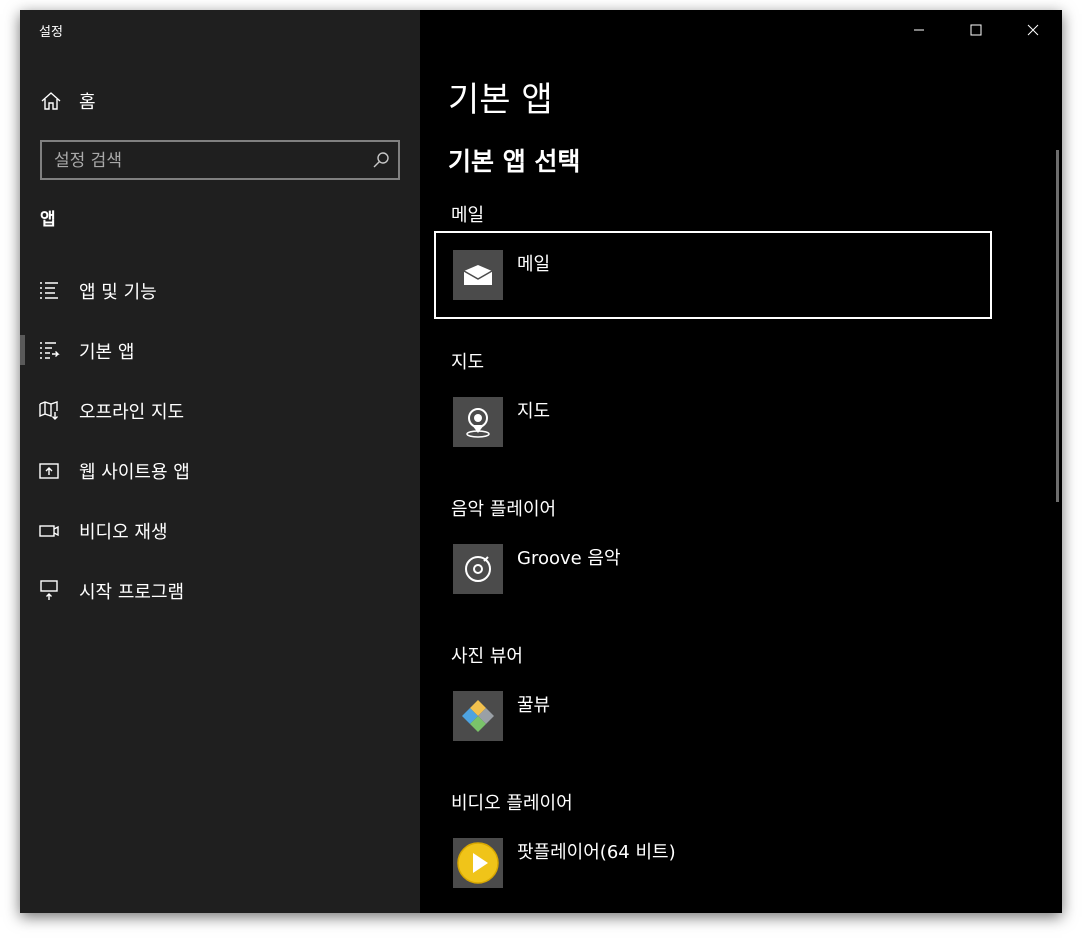 This screenshot has height=944, width=1082. I want to click on app-name: 메일, so click(534, 264).